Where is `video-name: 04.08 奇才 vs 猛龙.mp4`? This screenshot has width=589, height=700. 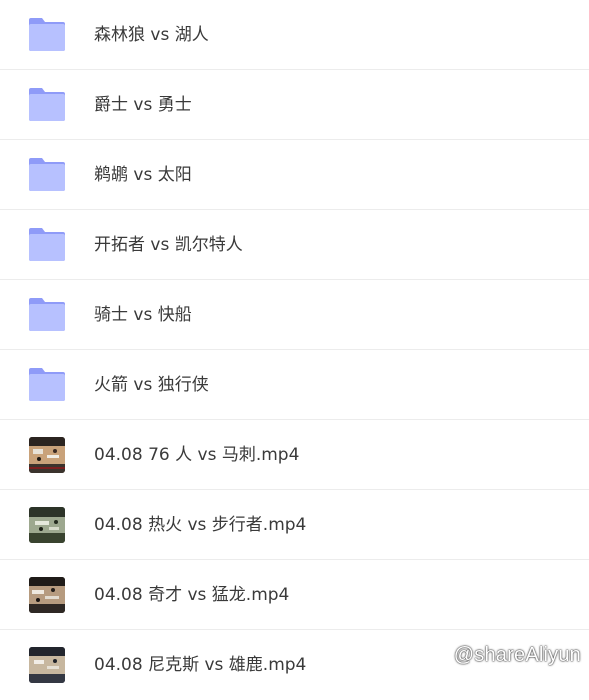 video-name: 04.08 奇才 vs 猛龙.mp4 is located at coordinates (192, 595).